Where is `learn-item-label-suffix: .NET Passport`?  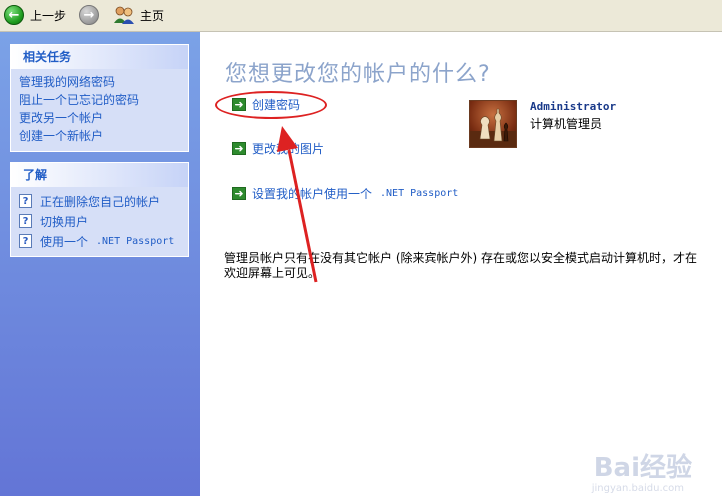 learn-item-label-suffix: .NET Passport is located at coordinates (135, 241).